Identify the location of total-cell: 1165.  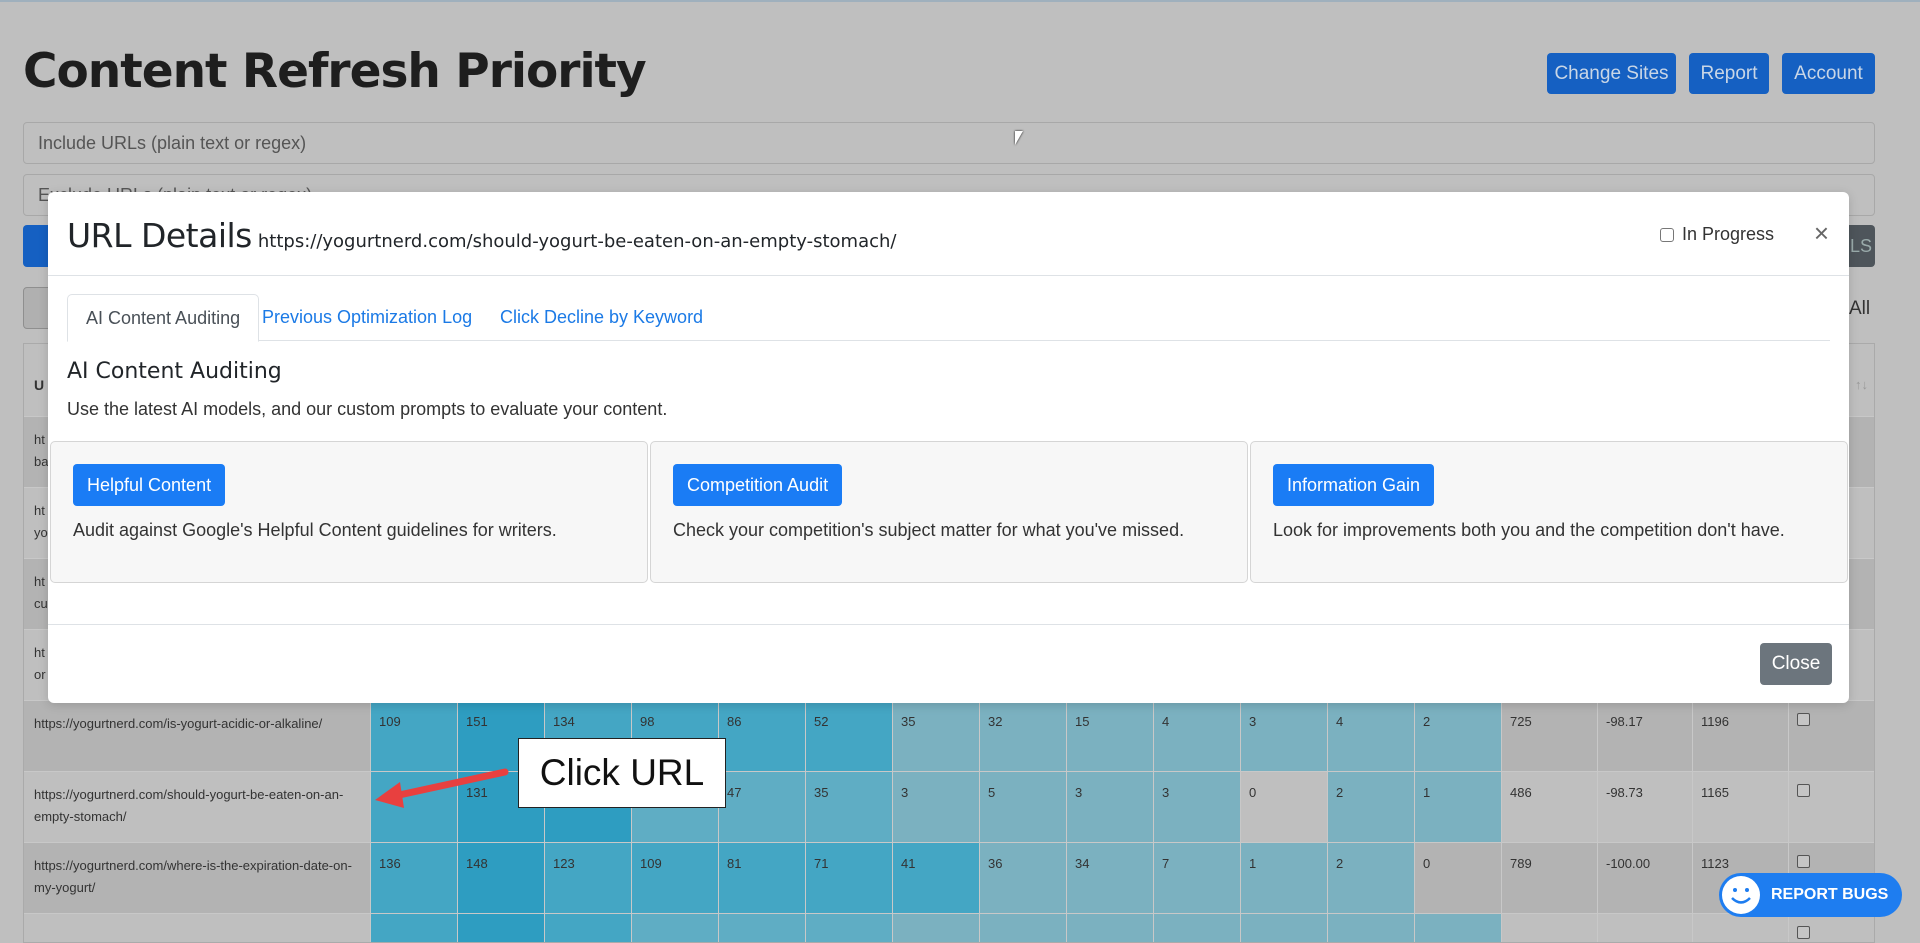
(1741, 807).